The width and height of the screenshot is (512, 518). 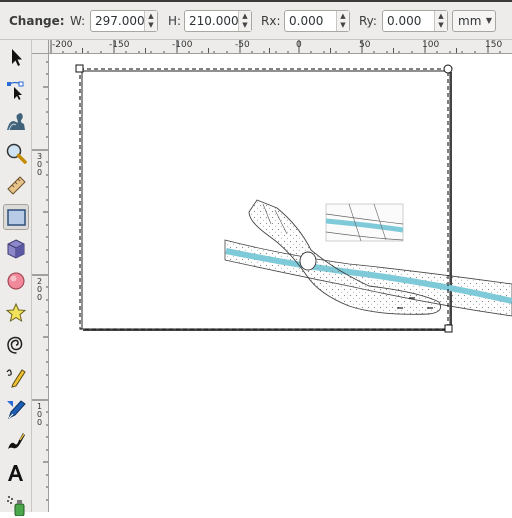 I want to click on pen-tool-icon, so click(x=16, y=409).